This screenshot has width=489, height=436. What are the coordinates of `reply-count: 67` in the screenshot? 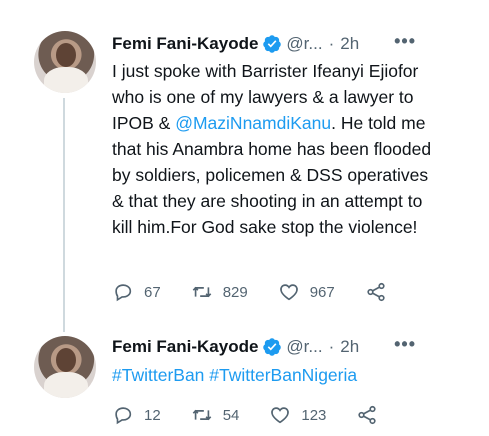 It's located at (152, 292).